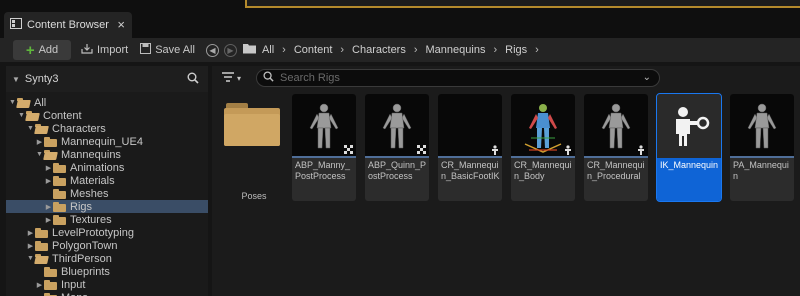 This screenshot has height=296, width=800. I want to click on tree-item: ▼ All, so click(107, 102).